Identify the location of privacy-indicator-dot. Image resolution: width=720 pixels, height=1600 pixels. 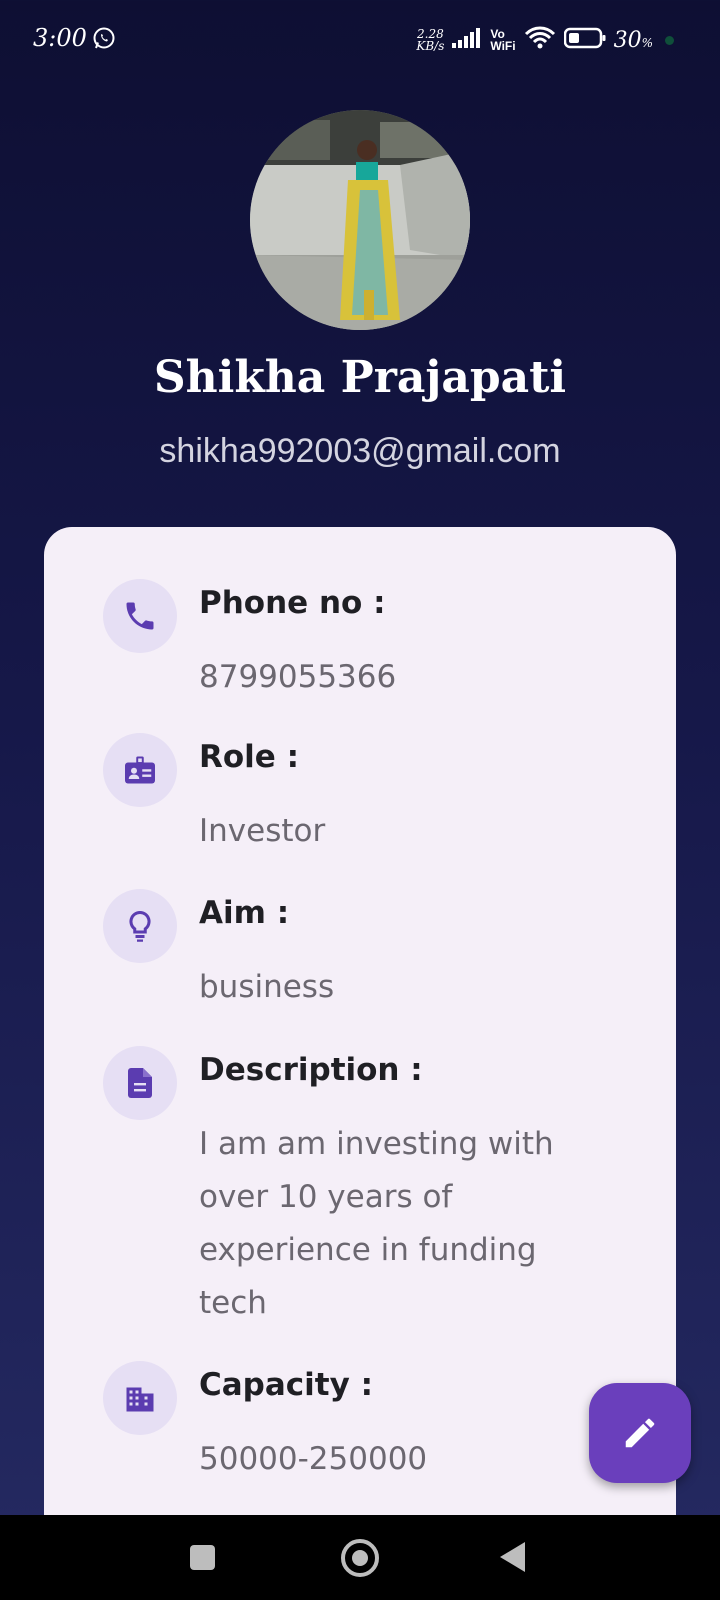
(669, 40).